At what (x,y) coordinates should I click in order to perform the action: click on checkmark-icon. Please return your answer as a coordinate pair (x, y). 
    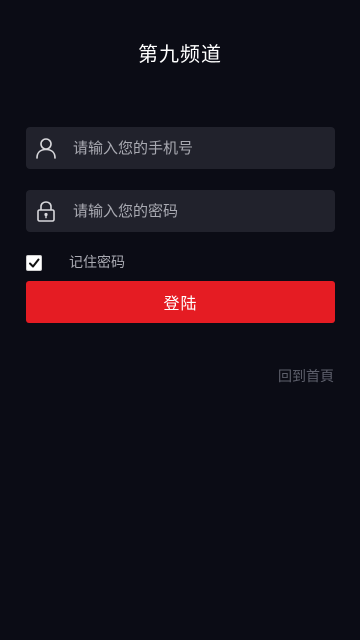
    Looking at the image, I should click on (34, 263).